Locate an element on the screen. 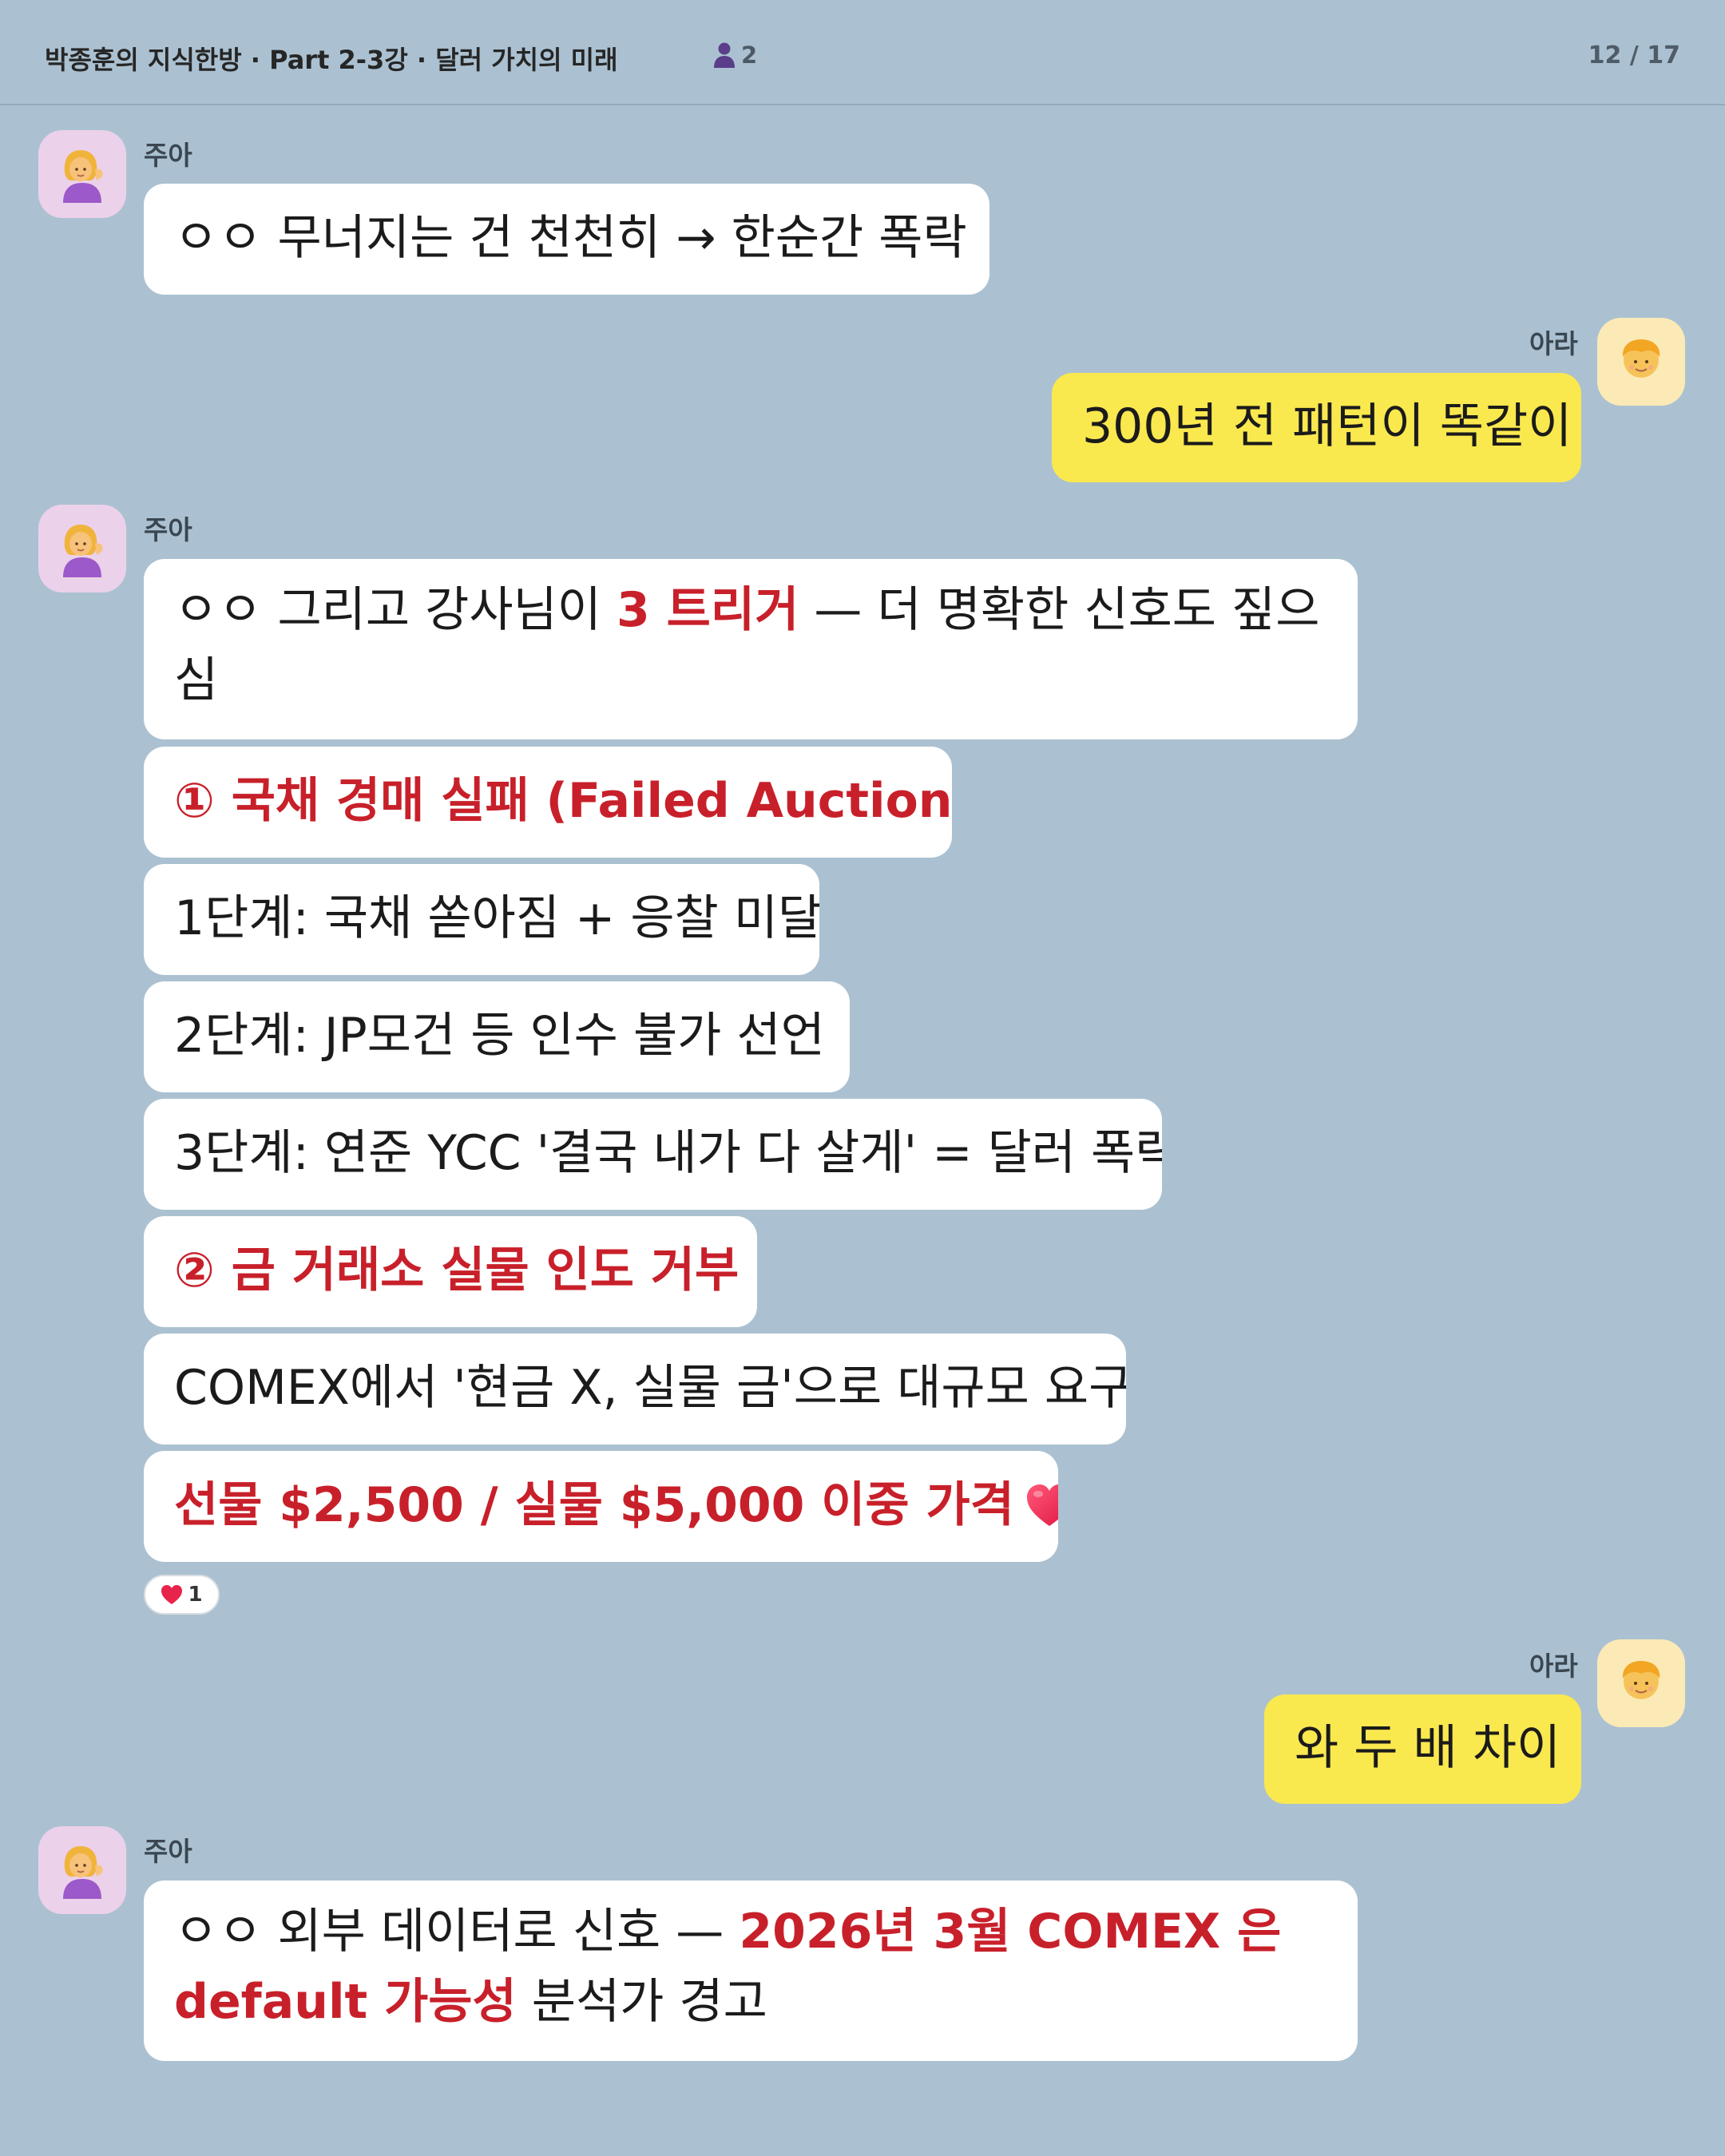 Image resolution: width=1725 pixels, height=2156 pixels. heart-icon is located at coordinates (1042, 1505).